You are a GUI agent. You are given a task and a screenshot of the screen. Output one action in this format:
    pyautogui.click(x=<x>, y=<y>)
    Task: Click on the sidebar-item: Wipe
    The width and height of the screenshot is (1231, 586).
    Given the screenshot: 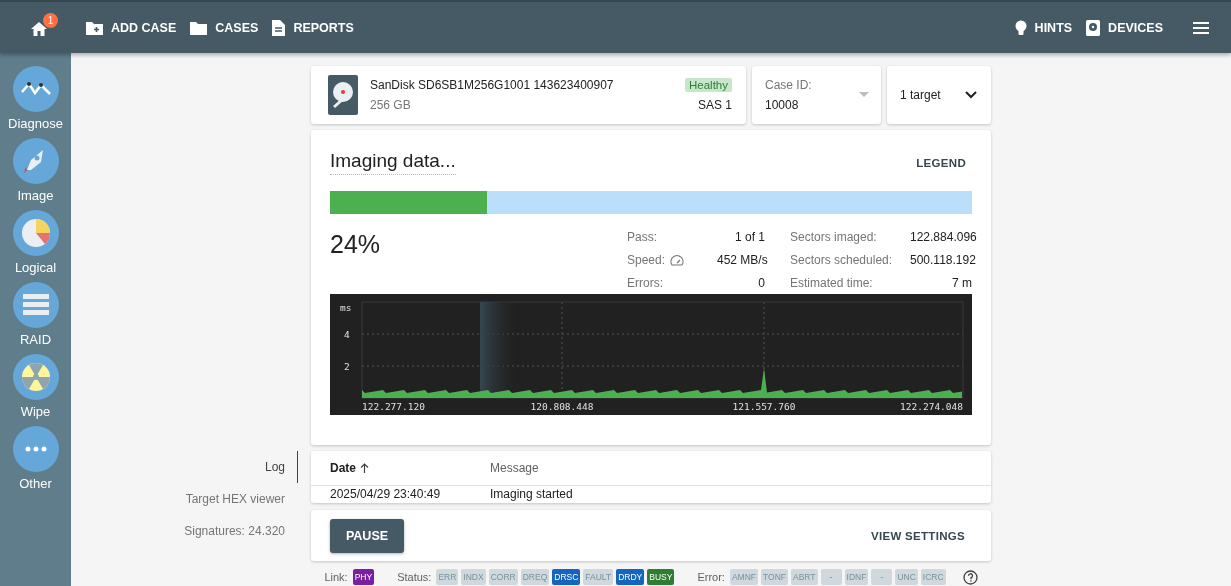 What is the action you would take?
    pyautogui.click(x=35, y=386)
    